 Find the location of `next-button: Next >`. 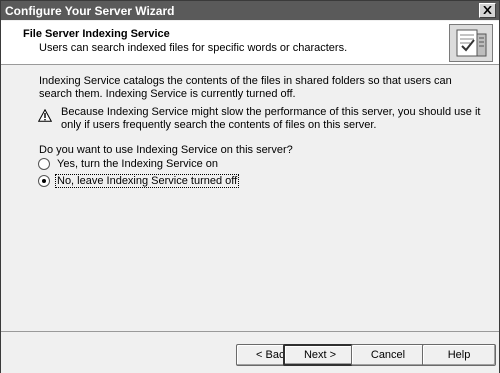

next-button: Next > is located at coordinates (320, 355).